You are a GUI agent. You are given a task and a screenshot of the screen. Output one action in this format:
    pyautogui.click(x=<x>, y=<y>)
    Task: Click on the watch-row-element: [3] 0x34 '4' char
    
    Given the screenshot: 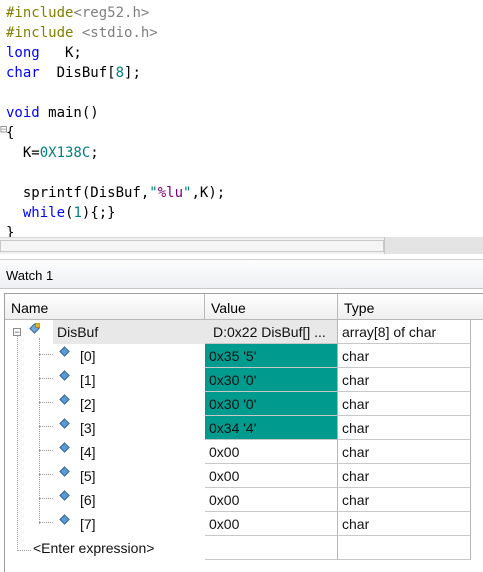 What is the action you would take?
    pyautogui.click(x=242, y=428)
    